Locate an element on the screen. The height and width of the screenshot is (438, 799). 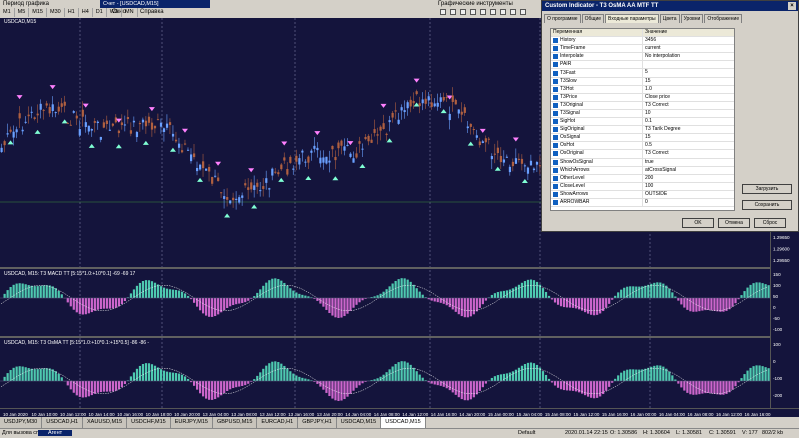
chart-tab: EURCAD,H1 is located at coordinates (278, 422).